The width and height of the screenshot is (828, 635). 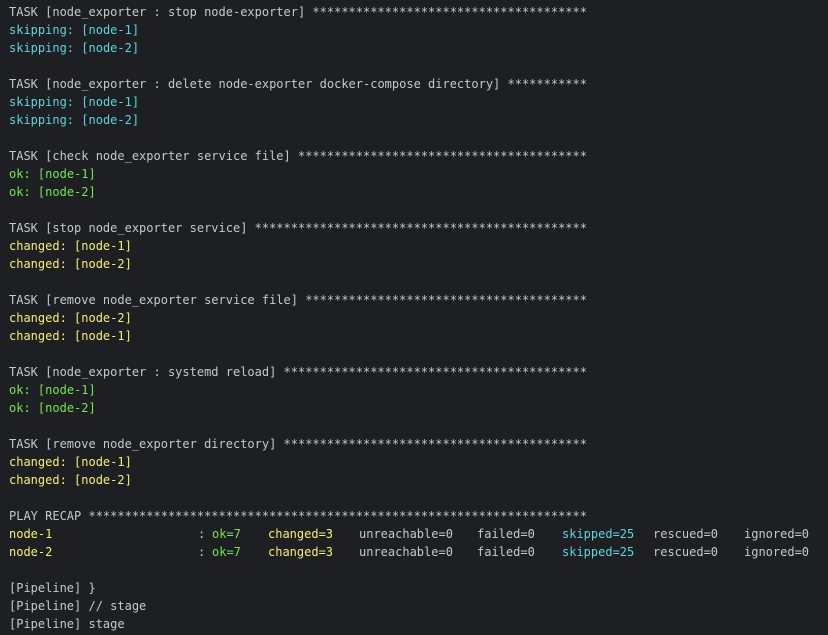 What do you see at coordinates (31, 534) in the screenshot?
I see `recap-host: node-1` at bounding box center [31, 534].